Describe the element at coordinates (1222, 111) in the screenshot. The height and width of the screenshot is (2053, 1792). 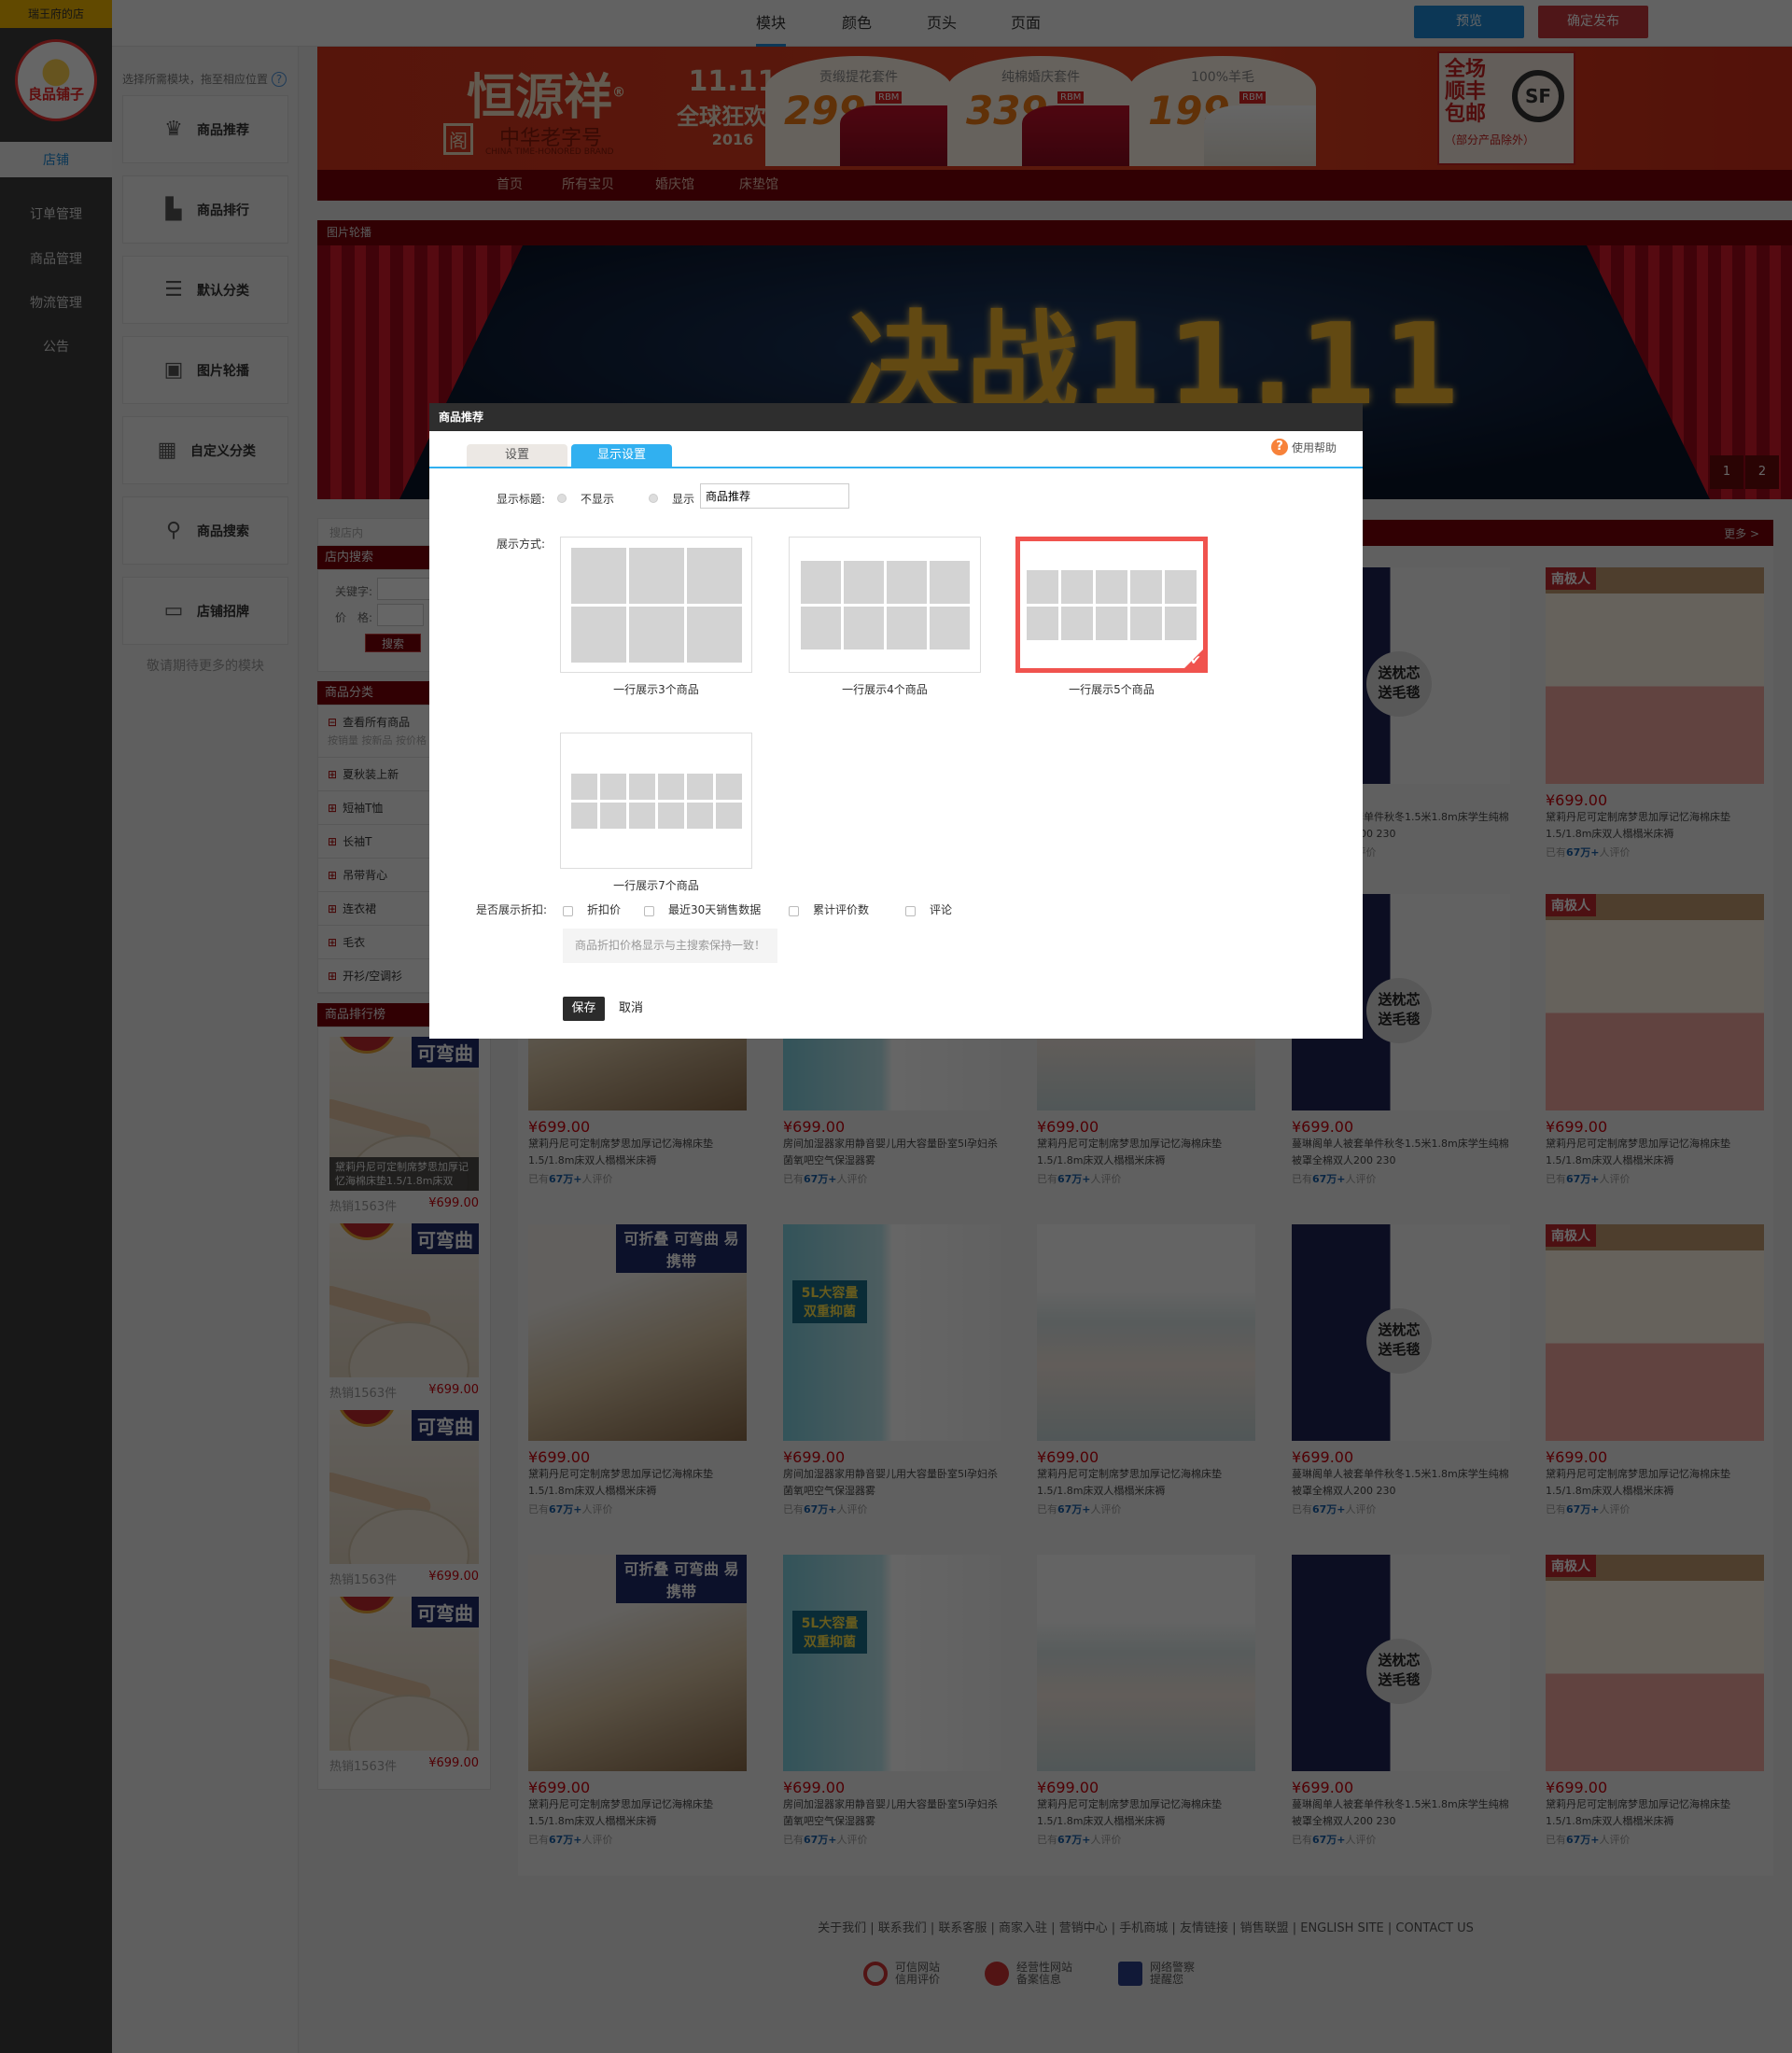
I see `promo-card: 100%羊毛 199 RBM` at that location.